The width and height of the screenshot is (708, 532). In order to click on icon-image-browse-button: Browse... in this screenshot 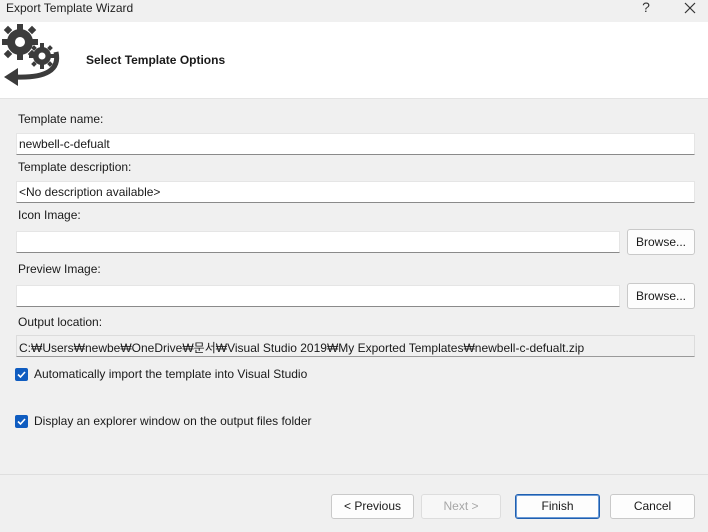, I will do `click(661, 242)`.